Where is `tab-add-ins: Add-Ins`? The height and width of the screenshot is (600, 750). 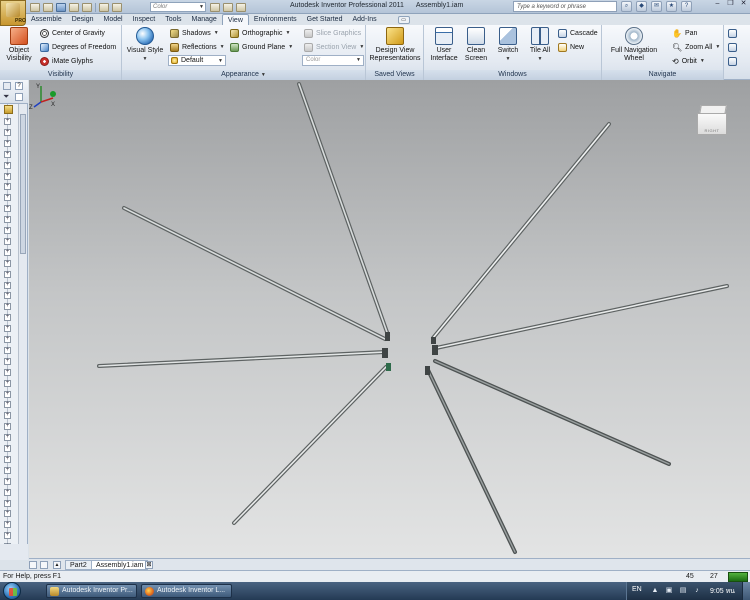
tab-add-ins: Add-Ins is located at coordinates (364, 19).